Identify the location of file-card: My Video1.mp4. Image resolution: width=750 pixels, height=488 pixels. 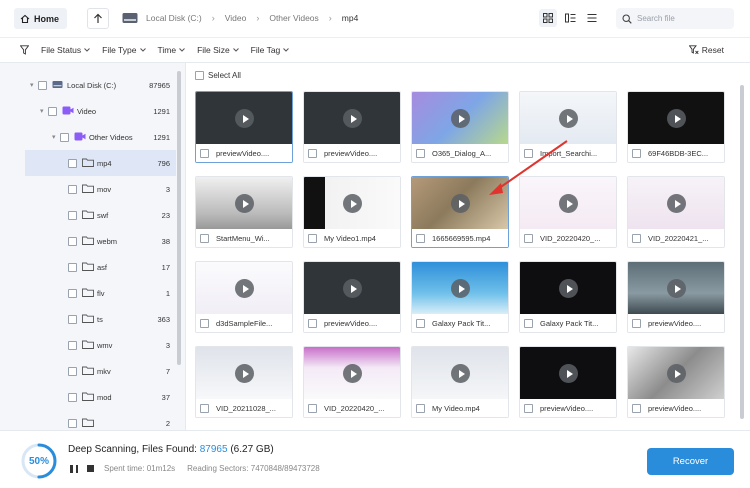
(352, 212).